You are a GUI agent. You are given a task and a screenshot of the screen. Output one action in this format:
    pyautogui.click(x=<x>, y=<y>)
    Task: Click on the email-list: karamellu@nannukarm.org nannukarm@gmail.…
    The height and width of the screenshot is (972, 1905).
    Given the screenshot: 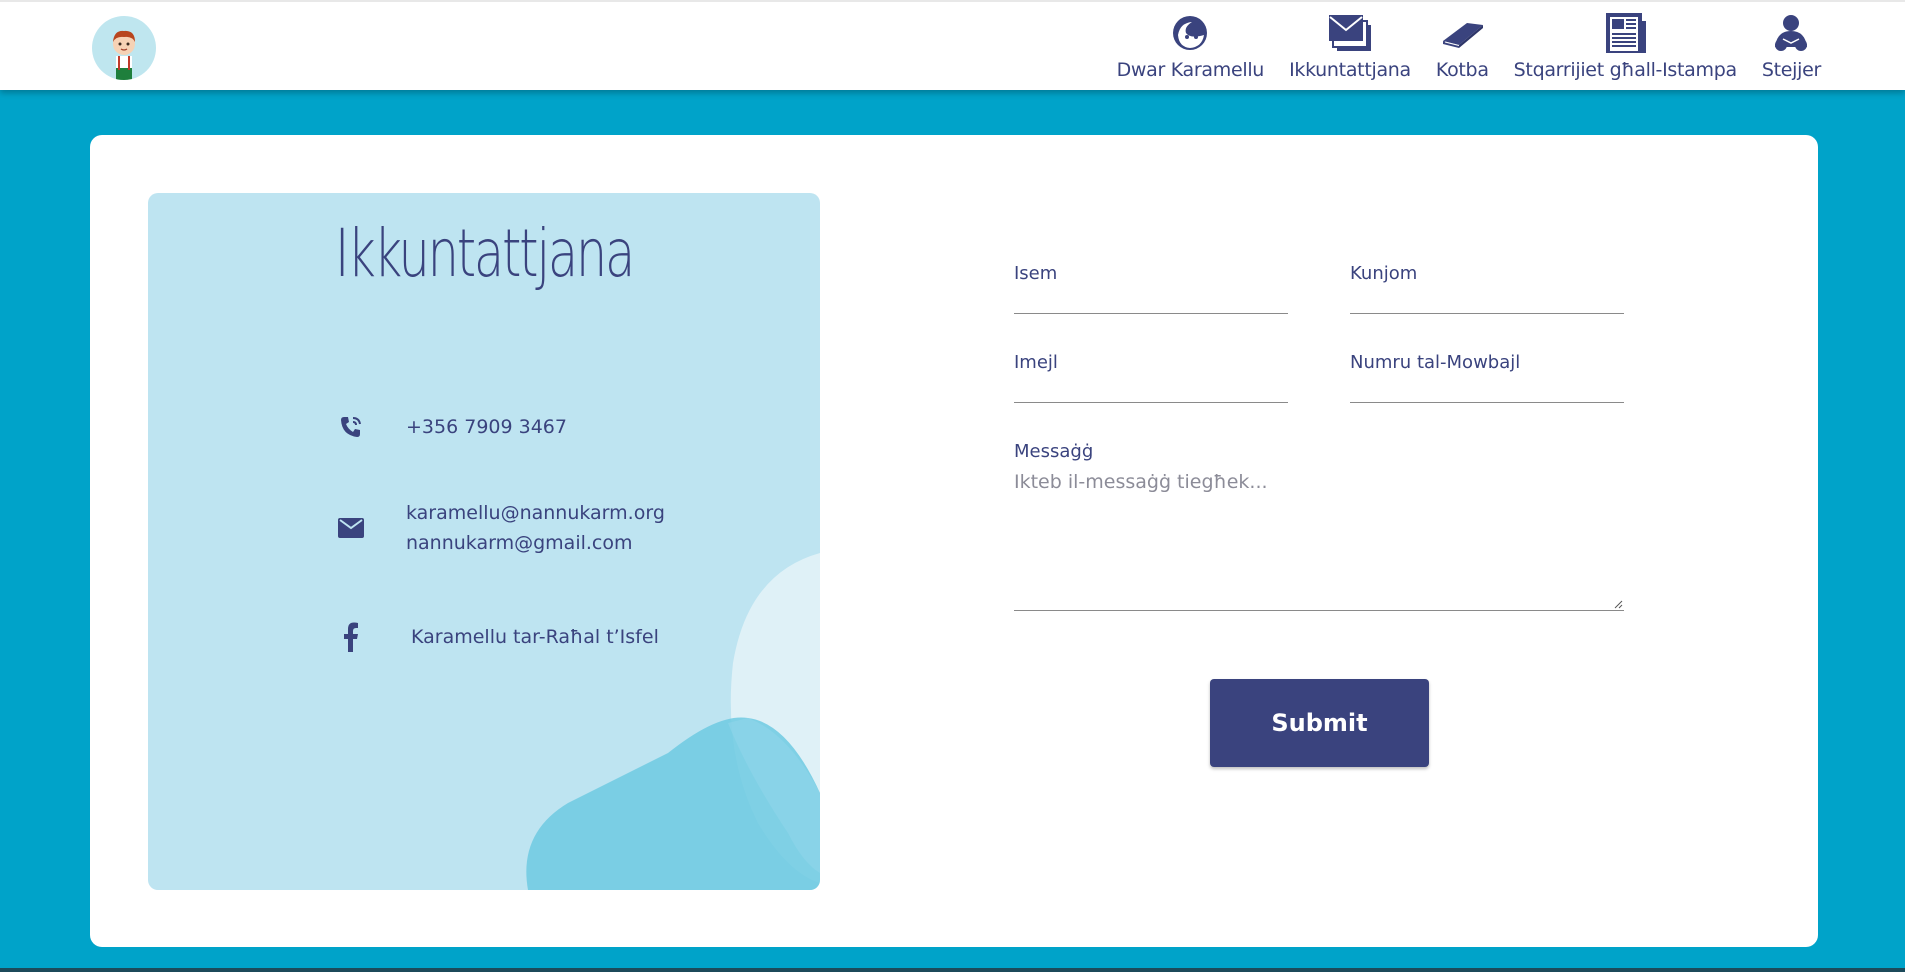 What is the action you would take?
    pyautogui.click(x=535, y=528)
    